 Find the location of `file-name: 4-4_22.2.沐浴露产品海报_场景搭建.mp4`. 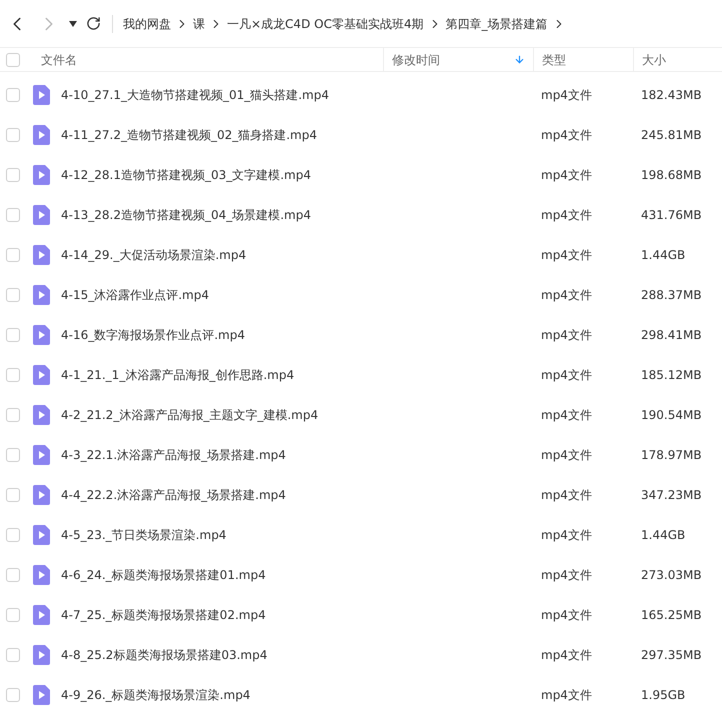

file-name: 4-4_22.2.沐浴露产品海报_场景搭建.mp4 is located at coordinates (173, 495).